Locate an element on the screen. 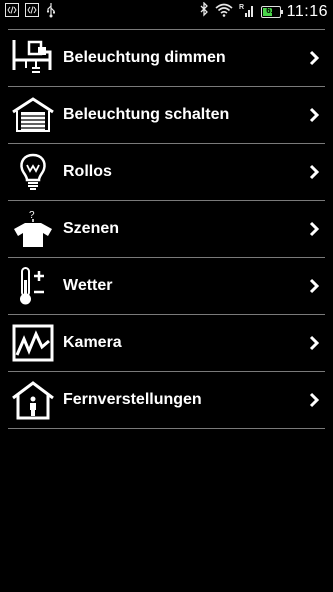 This screenshot has width=333, height=592. menu-item-label: Beleuchtung schalten is located at coordinates (146, 114).